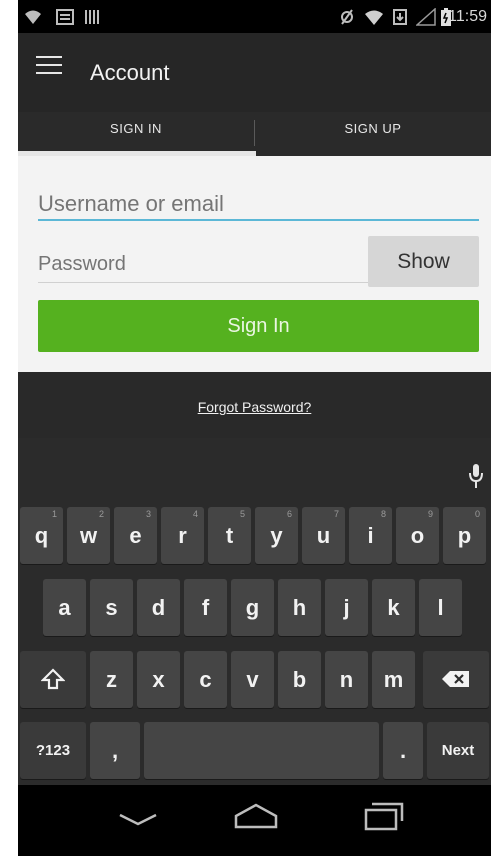 This screenshot has width=491, height=856. Describe the element at coordinates (54, 514) in the screenshot. I see `key-q-hint: 1` at that location.